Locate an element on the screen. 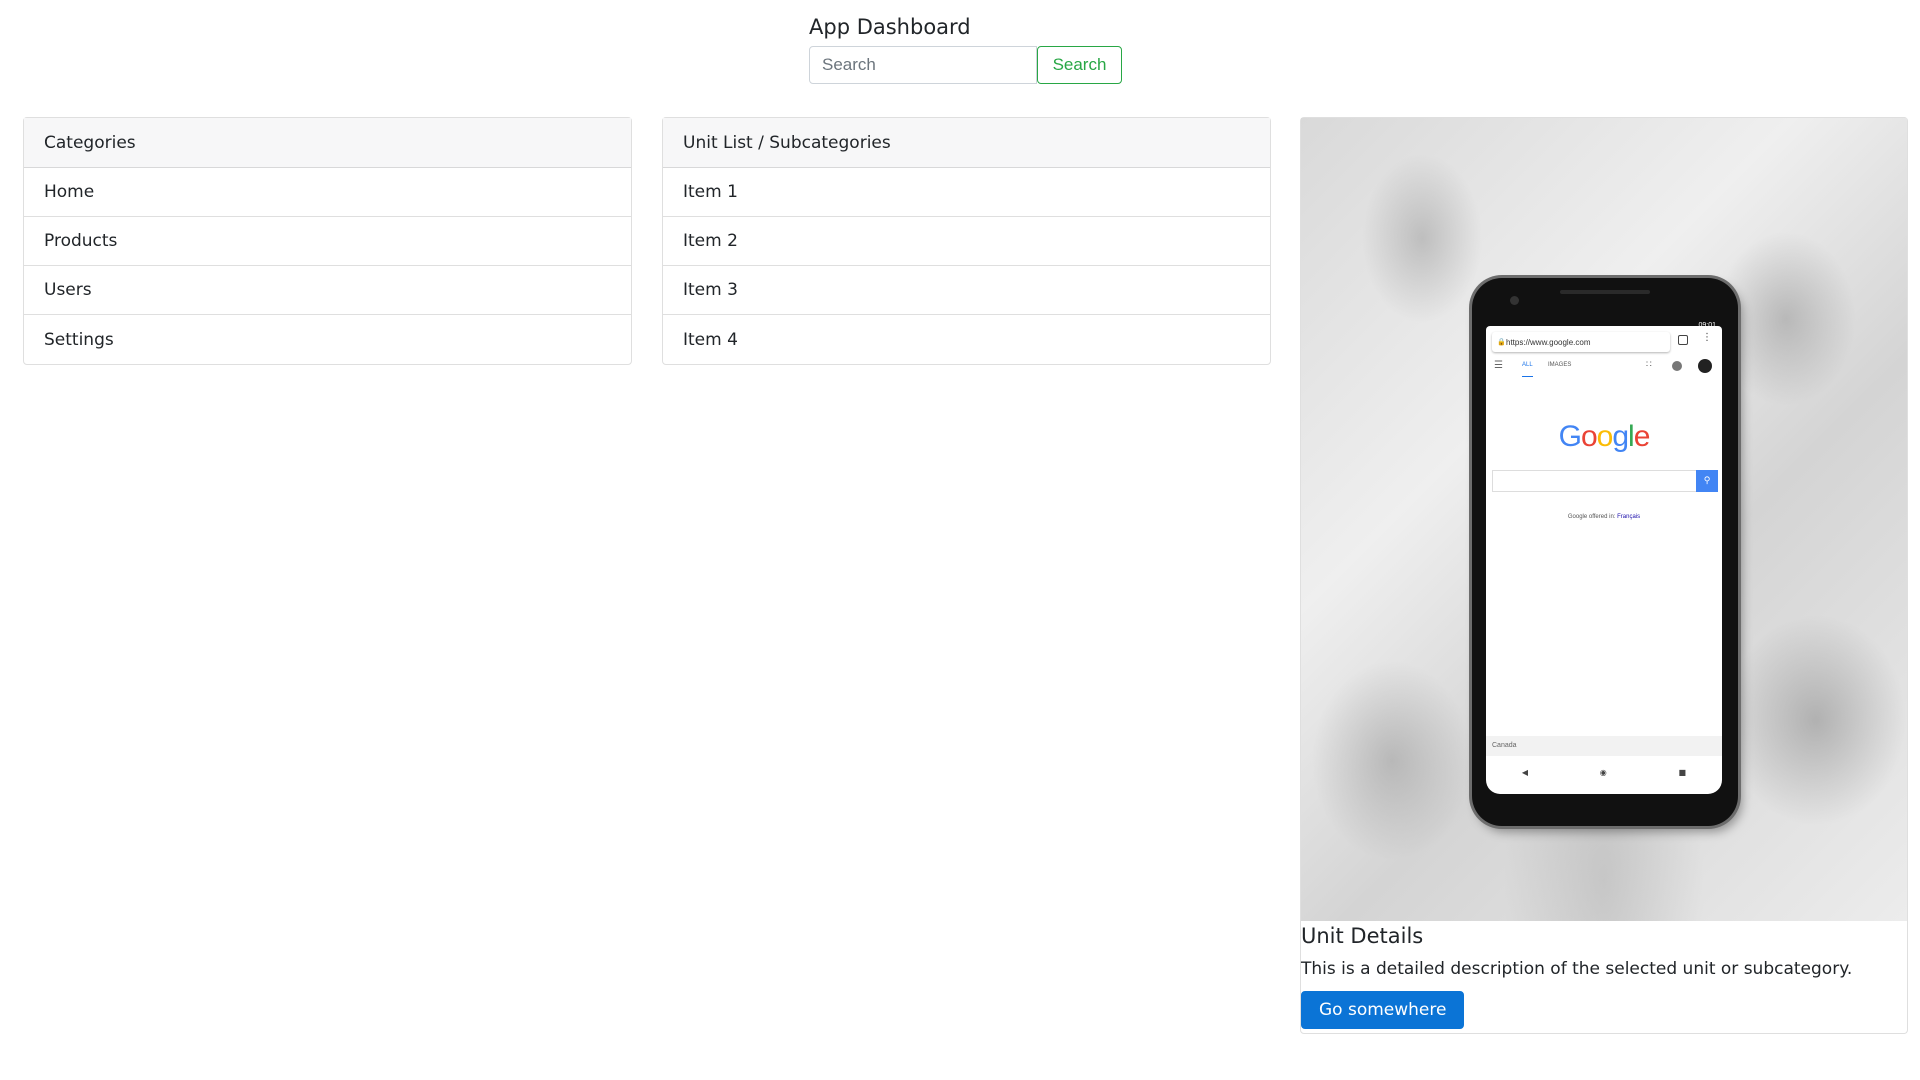 The image size is (1920, 1080). unit-details-title: Unit Details is located at coordinates (1362, 936).